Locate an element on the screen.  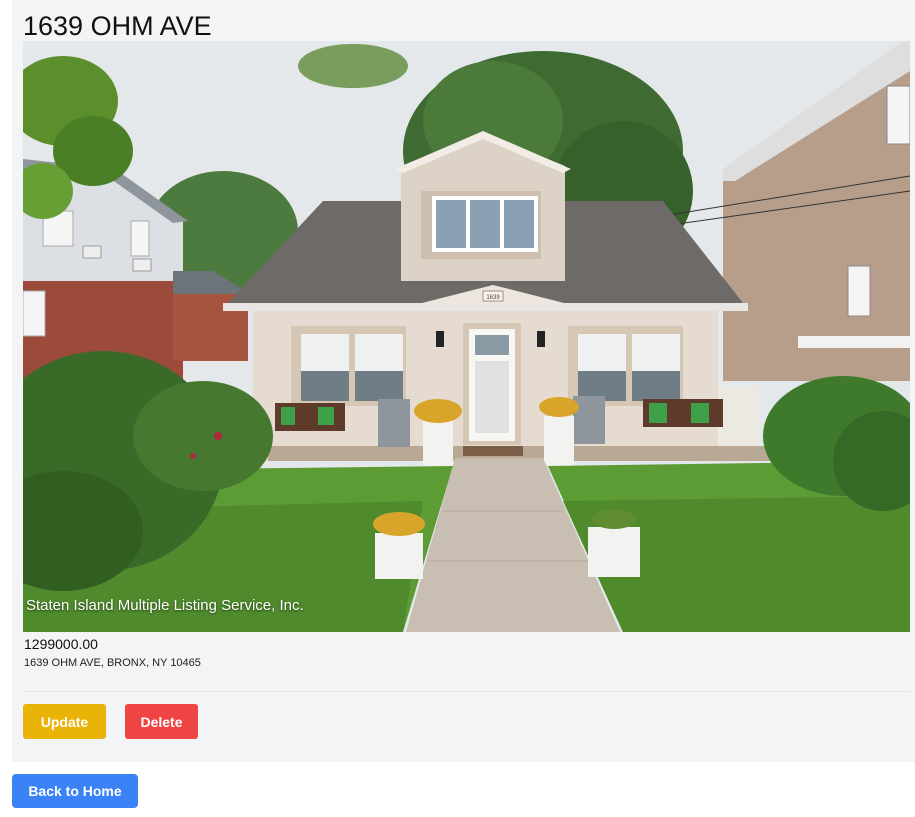
divider is located at coordinates (466, 691).